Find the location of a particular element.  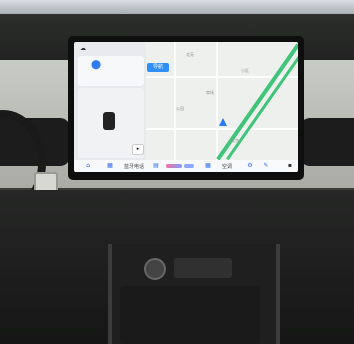

dock-text-phone: 蓝牙电话 is located at coordinates (134, 166).